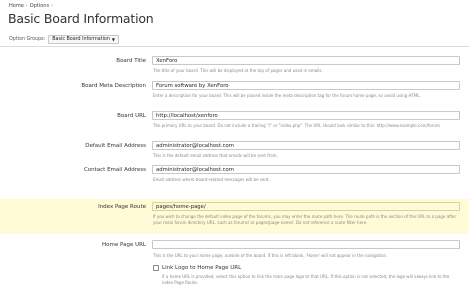  I want to click on option-groups-label: Option Groups:, so click(27, 39).